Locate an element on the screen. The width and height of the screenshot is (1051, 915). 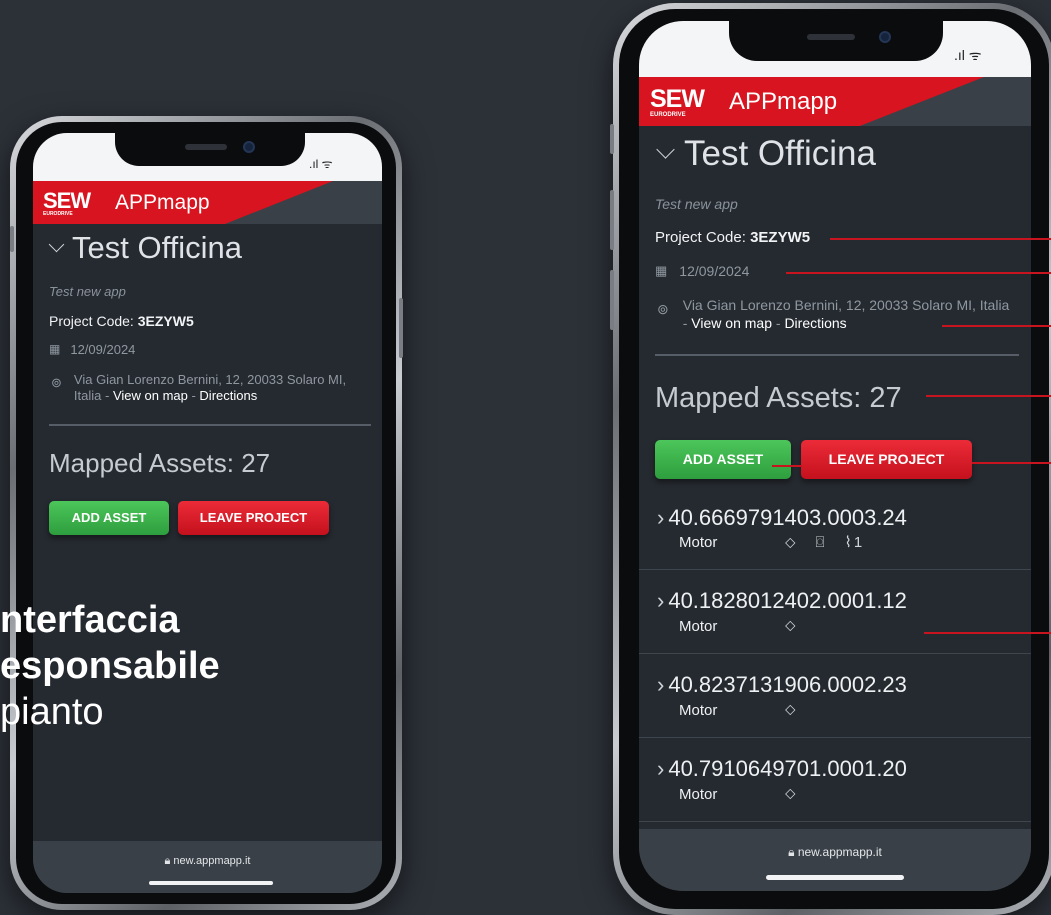
annotation-line-project-code is located at coordinates (940, 239).